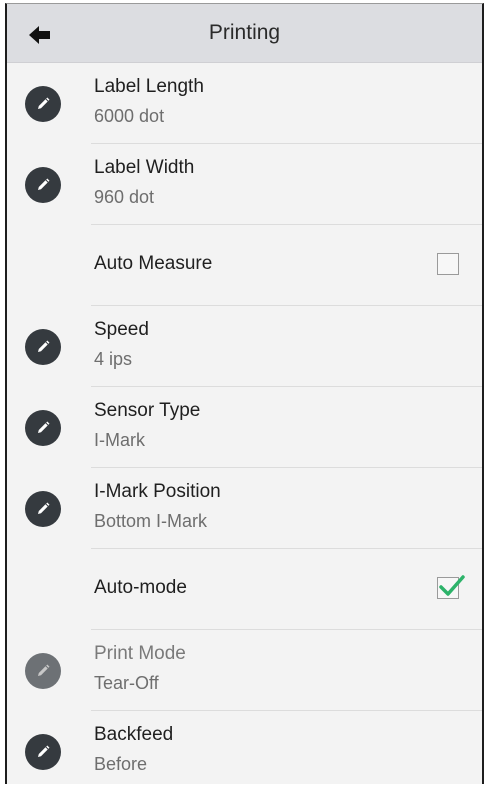  I want to click on setting-value: 4 ips, so click(113, 359).